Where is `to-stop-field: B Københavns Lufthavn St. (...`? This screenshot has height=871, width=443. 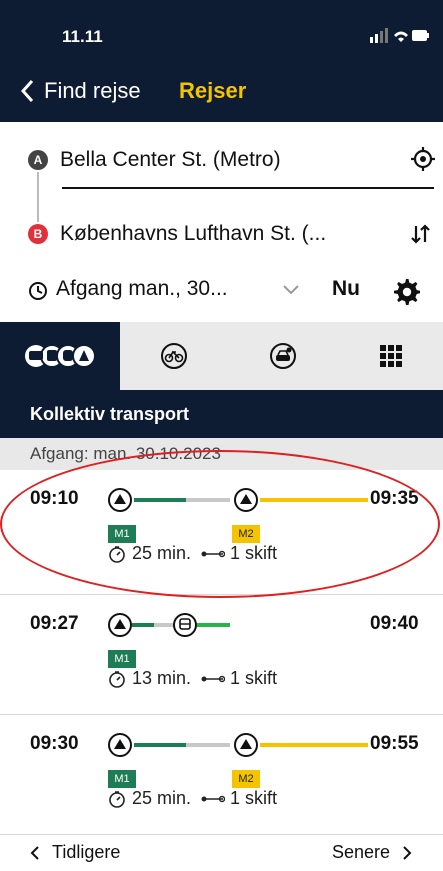 to-stop-field: B Københavns Lufthavn St. (... is located at coordinates (233, 234).